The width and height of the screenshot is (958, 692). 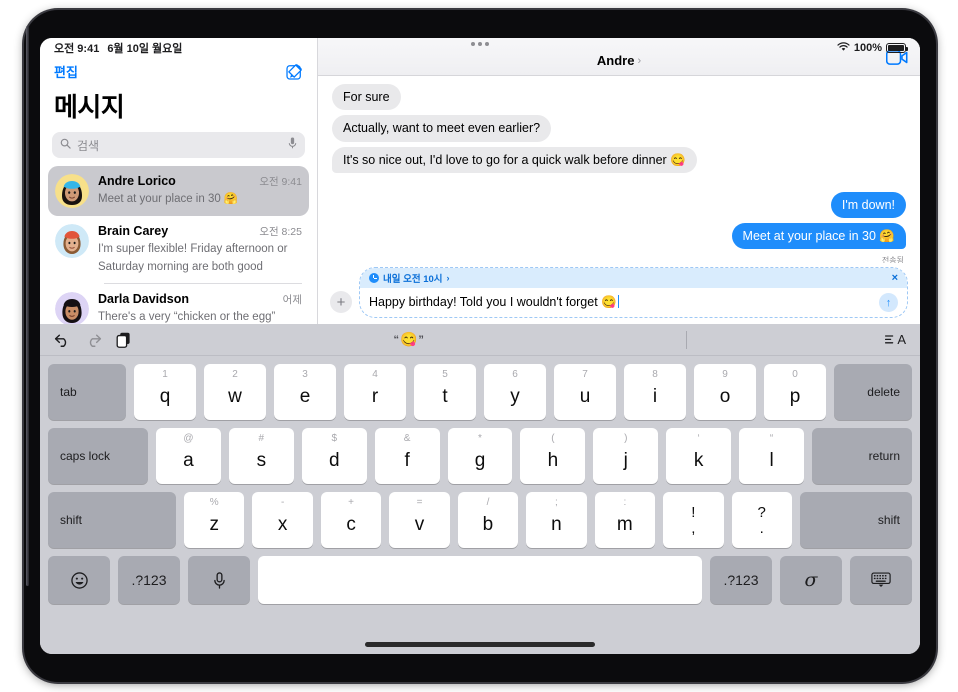 What do you see at coordinates (87, 392) in the screenshot?
I see `key-tab: tab` at bounding box center [87, 392].